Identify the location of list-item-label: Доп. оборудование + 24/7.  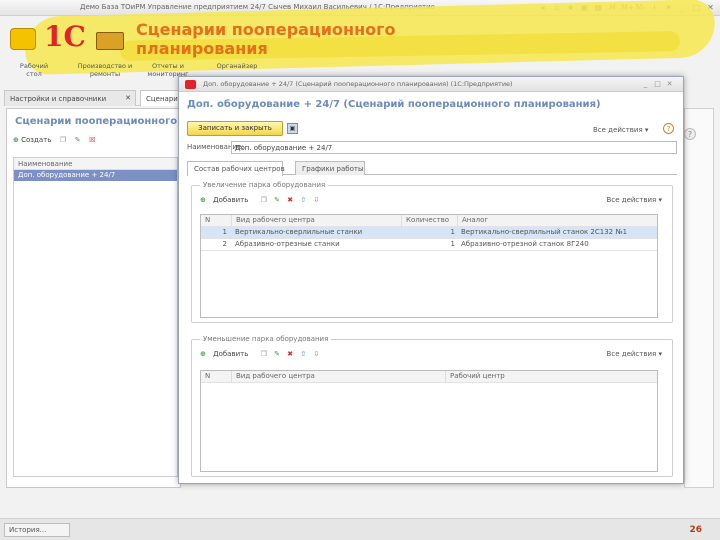
(67, 175).